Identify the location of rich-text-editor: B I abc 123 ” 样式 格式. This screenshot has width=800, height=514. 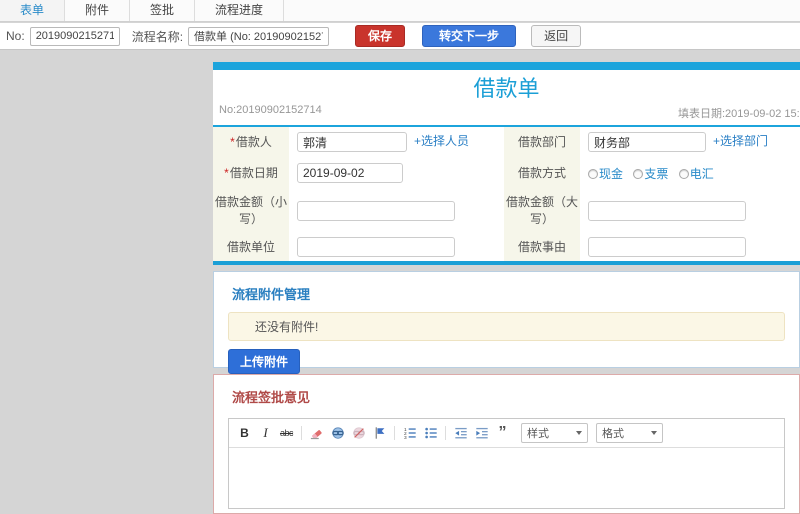
(506, 463).